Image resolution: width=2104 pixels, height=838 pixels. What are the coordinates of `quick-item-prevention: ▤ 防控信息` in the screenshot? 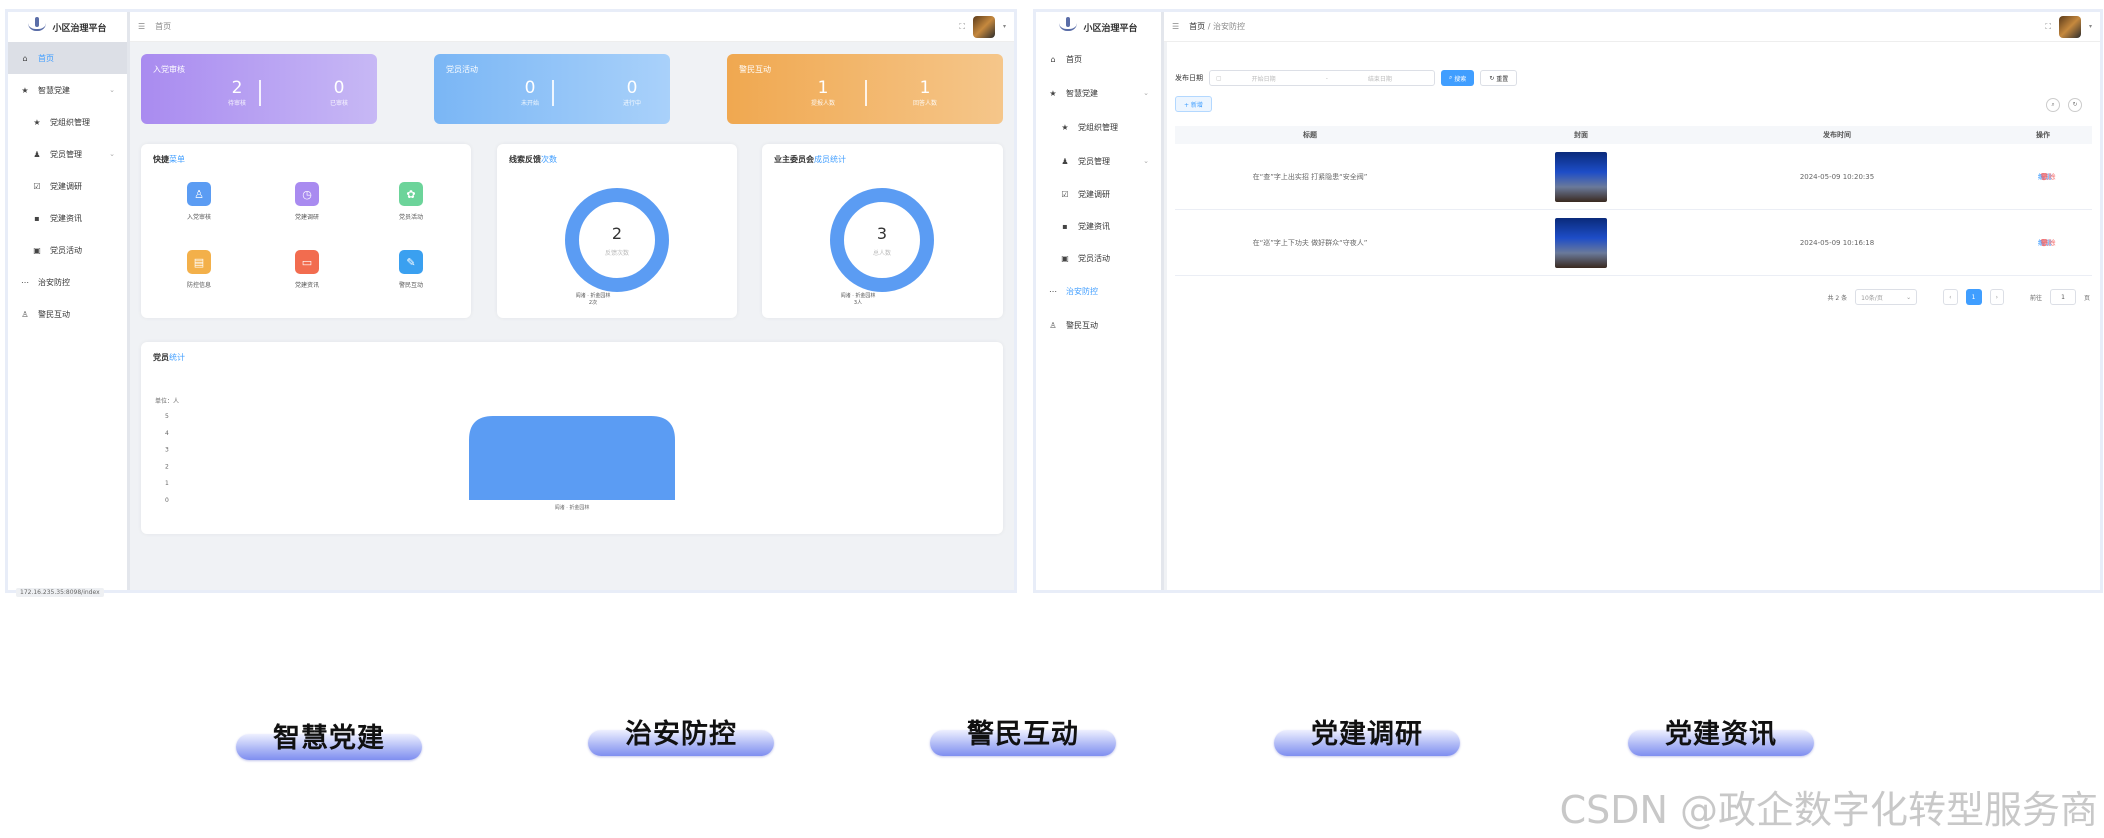 It's located at (199, 269).